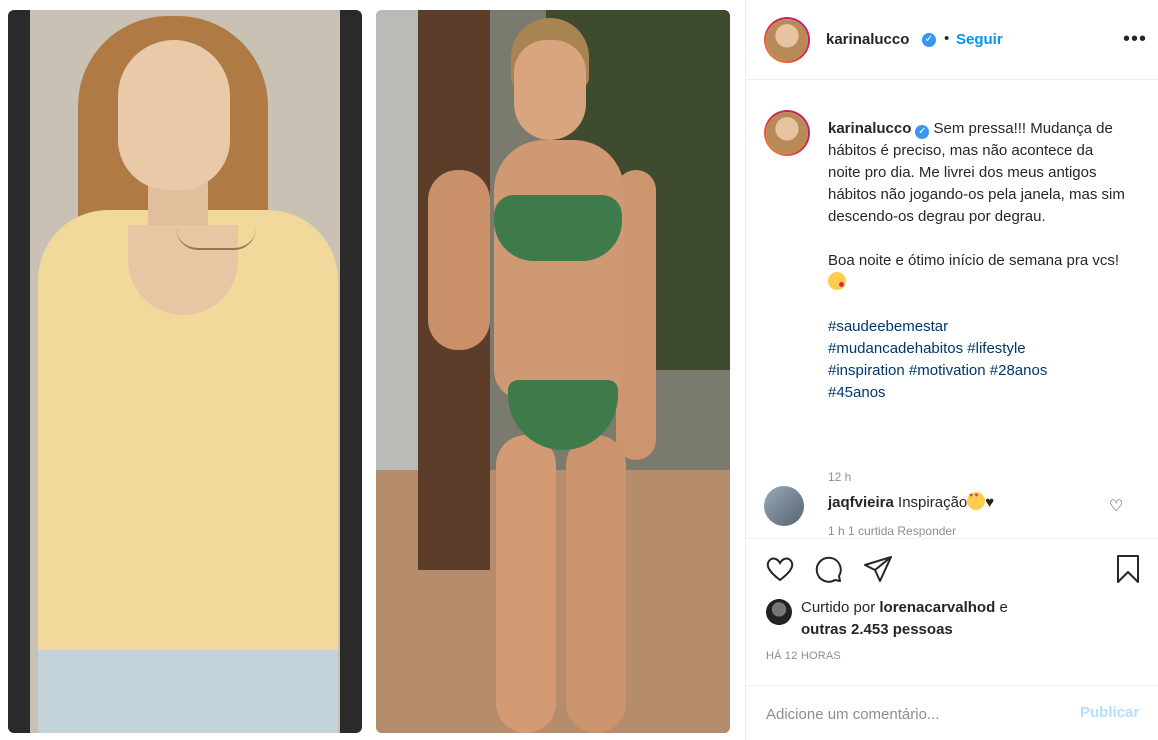  I want to click on hashtag: #28anos, so click(1019, 370).